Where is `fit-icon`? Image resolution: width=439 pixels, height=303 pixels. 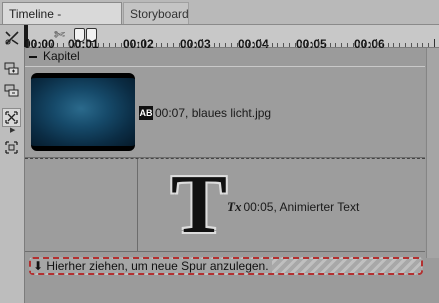 fit-icon is located at coordinates (11, 147).